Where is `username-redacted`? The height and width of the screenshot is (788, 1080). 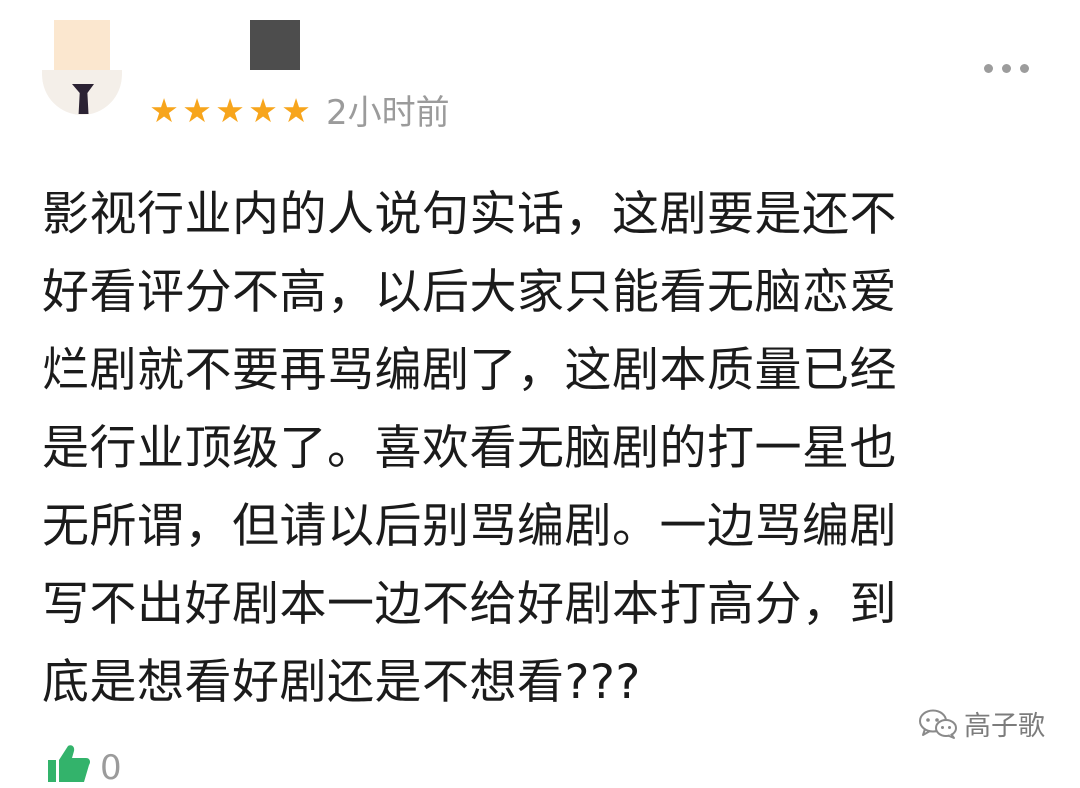
username-redacted is located at coordinates (275, 45).